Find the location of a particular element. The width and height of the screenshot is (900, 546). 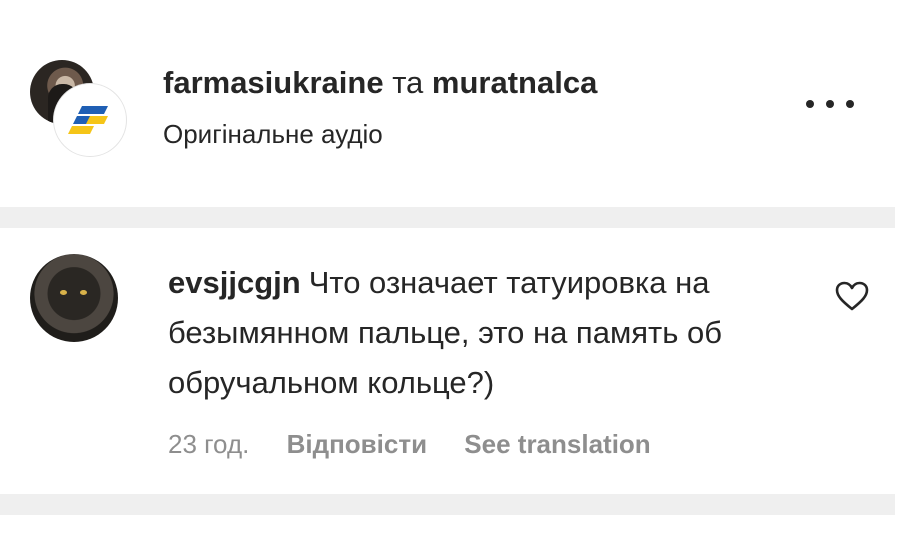

collab-avatars is located at coordinates (78, 108).